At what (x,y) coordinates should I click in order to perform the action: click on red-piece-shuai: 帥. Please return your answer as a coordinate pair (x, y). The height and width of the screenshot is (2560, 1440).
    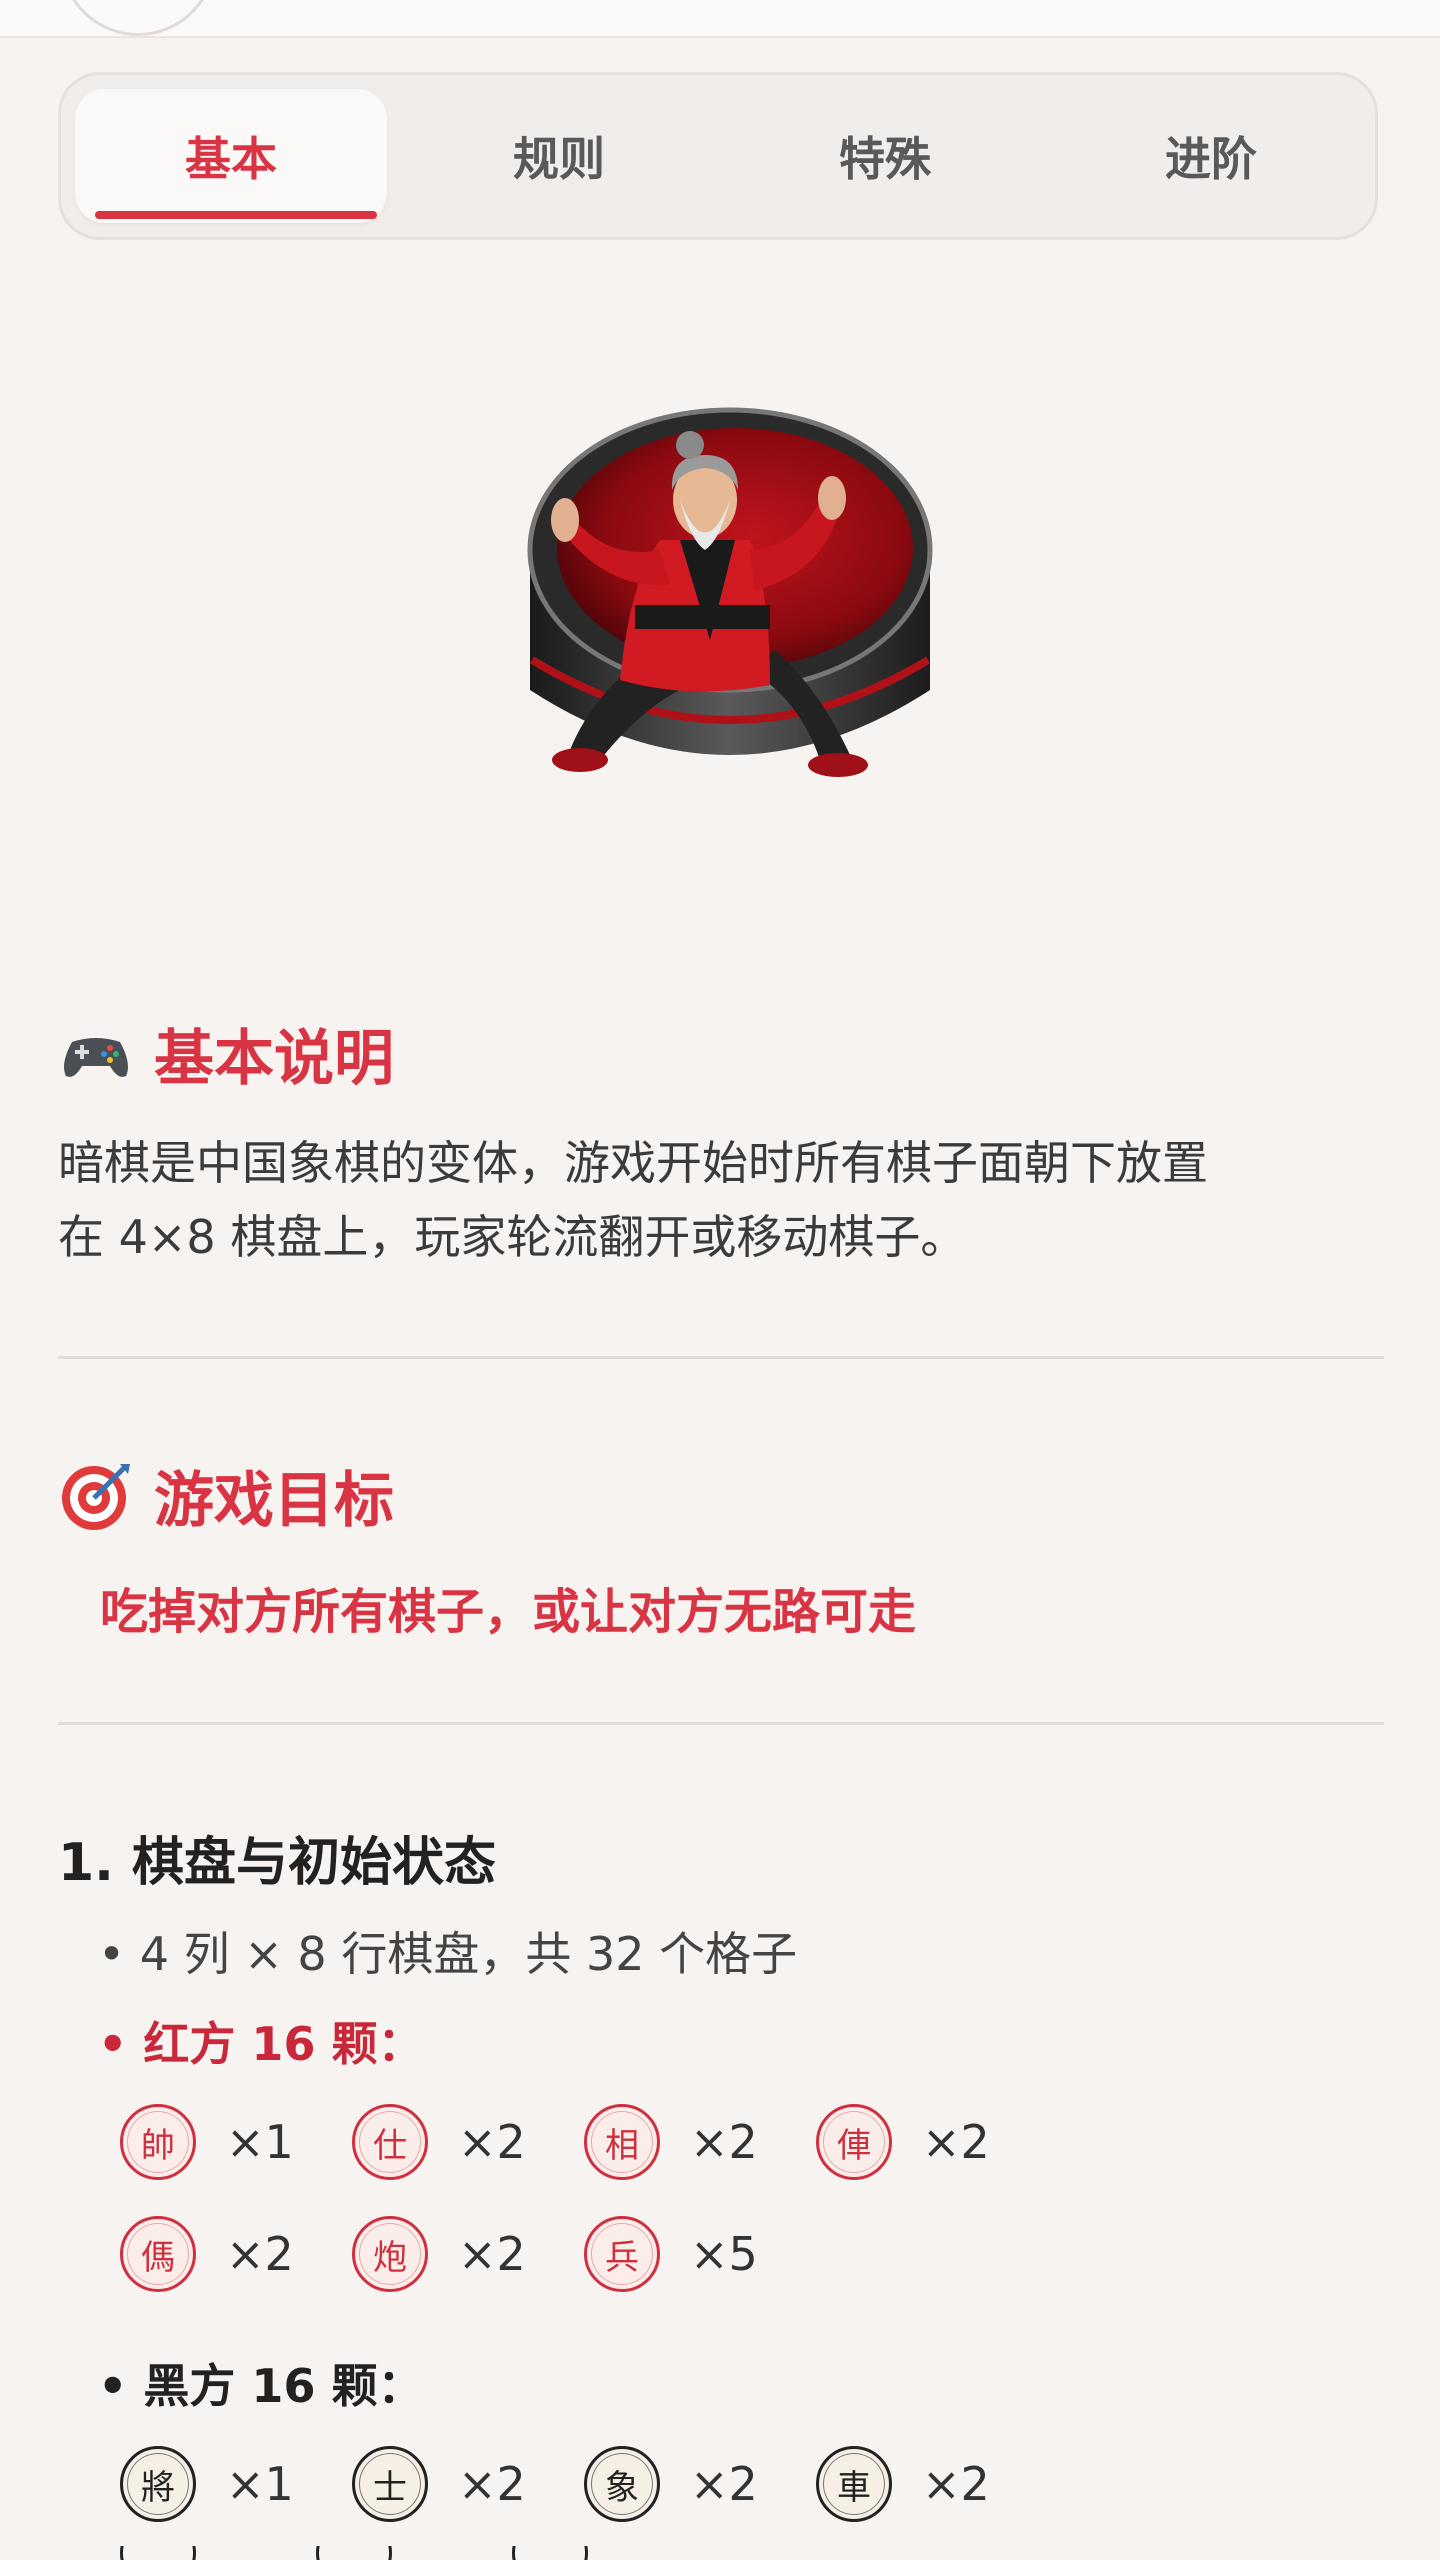
    Looking at the image, I should click on (158, 2142).